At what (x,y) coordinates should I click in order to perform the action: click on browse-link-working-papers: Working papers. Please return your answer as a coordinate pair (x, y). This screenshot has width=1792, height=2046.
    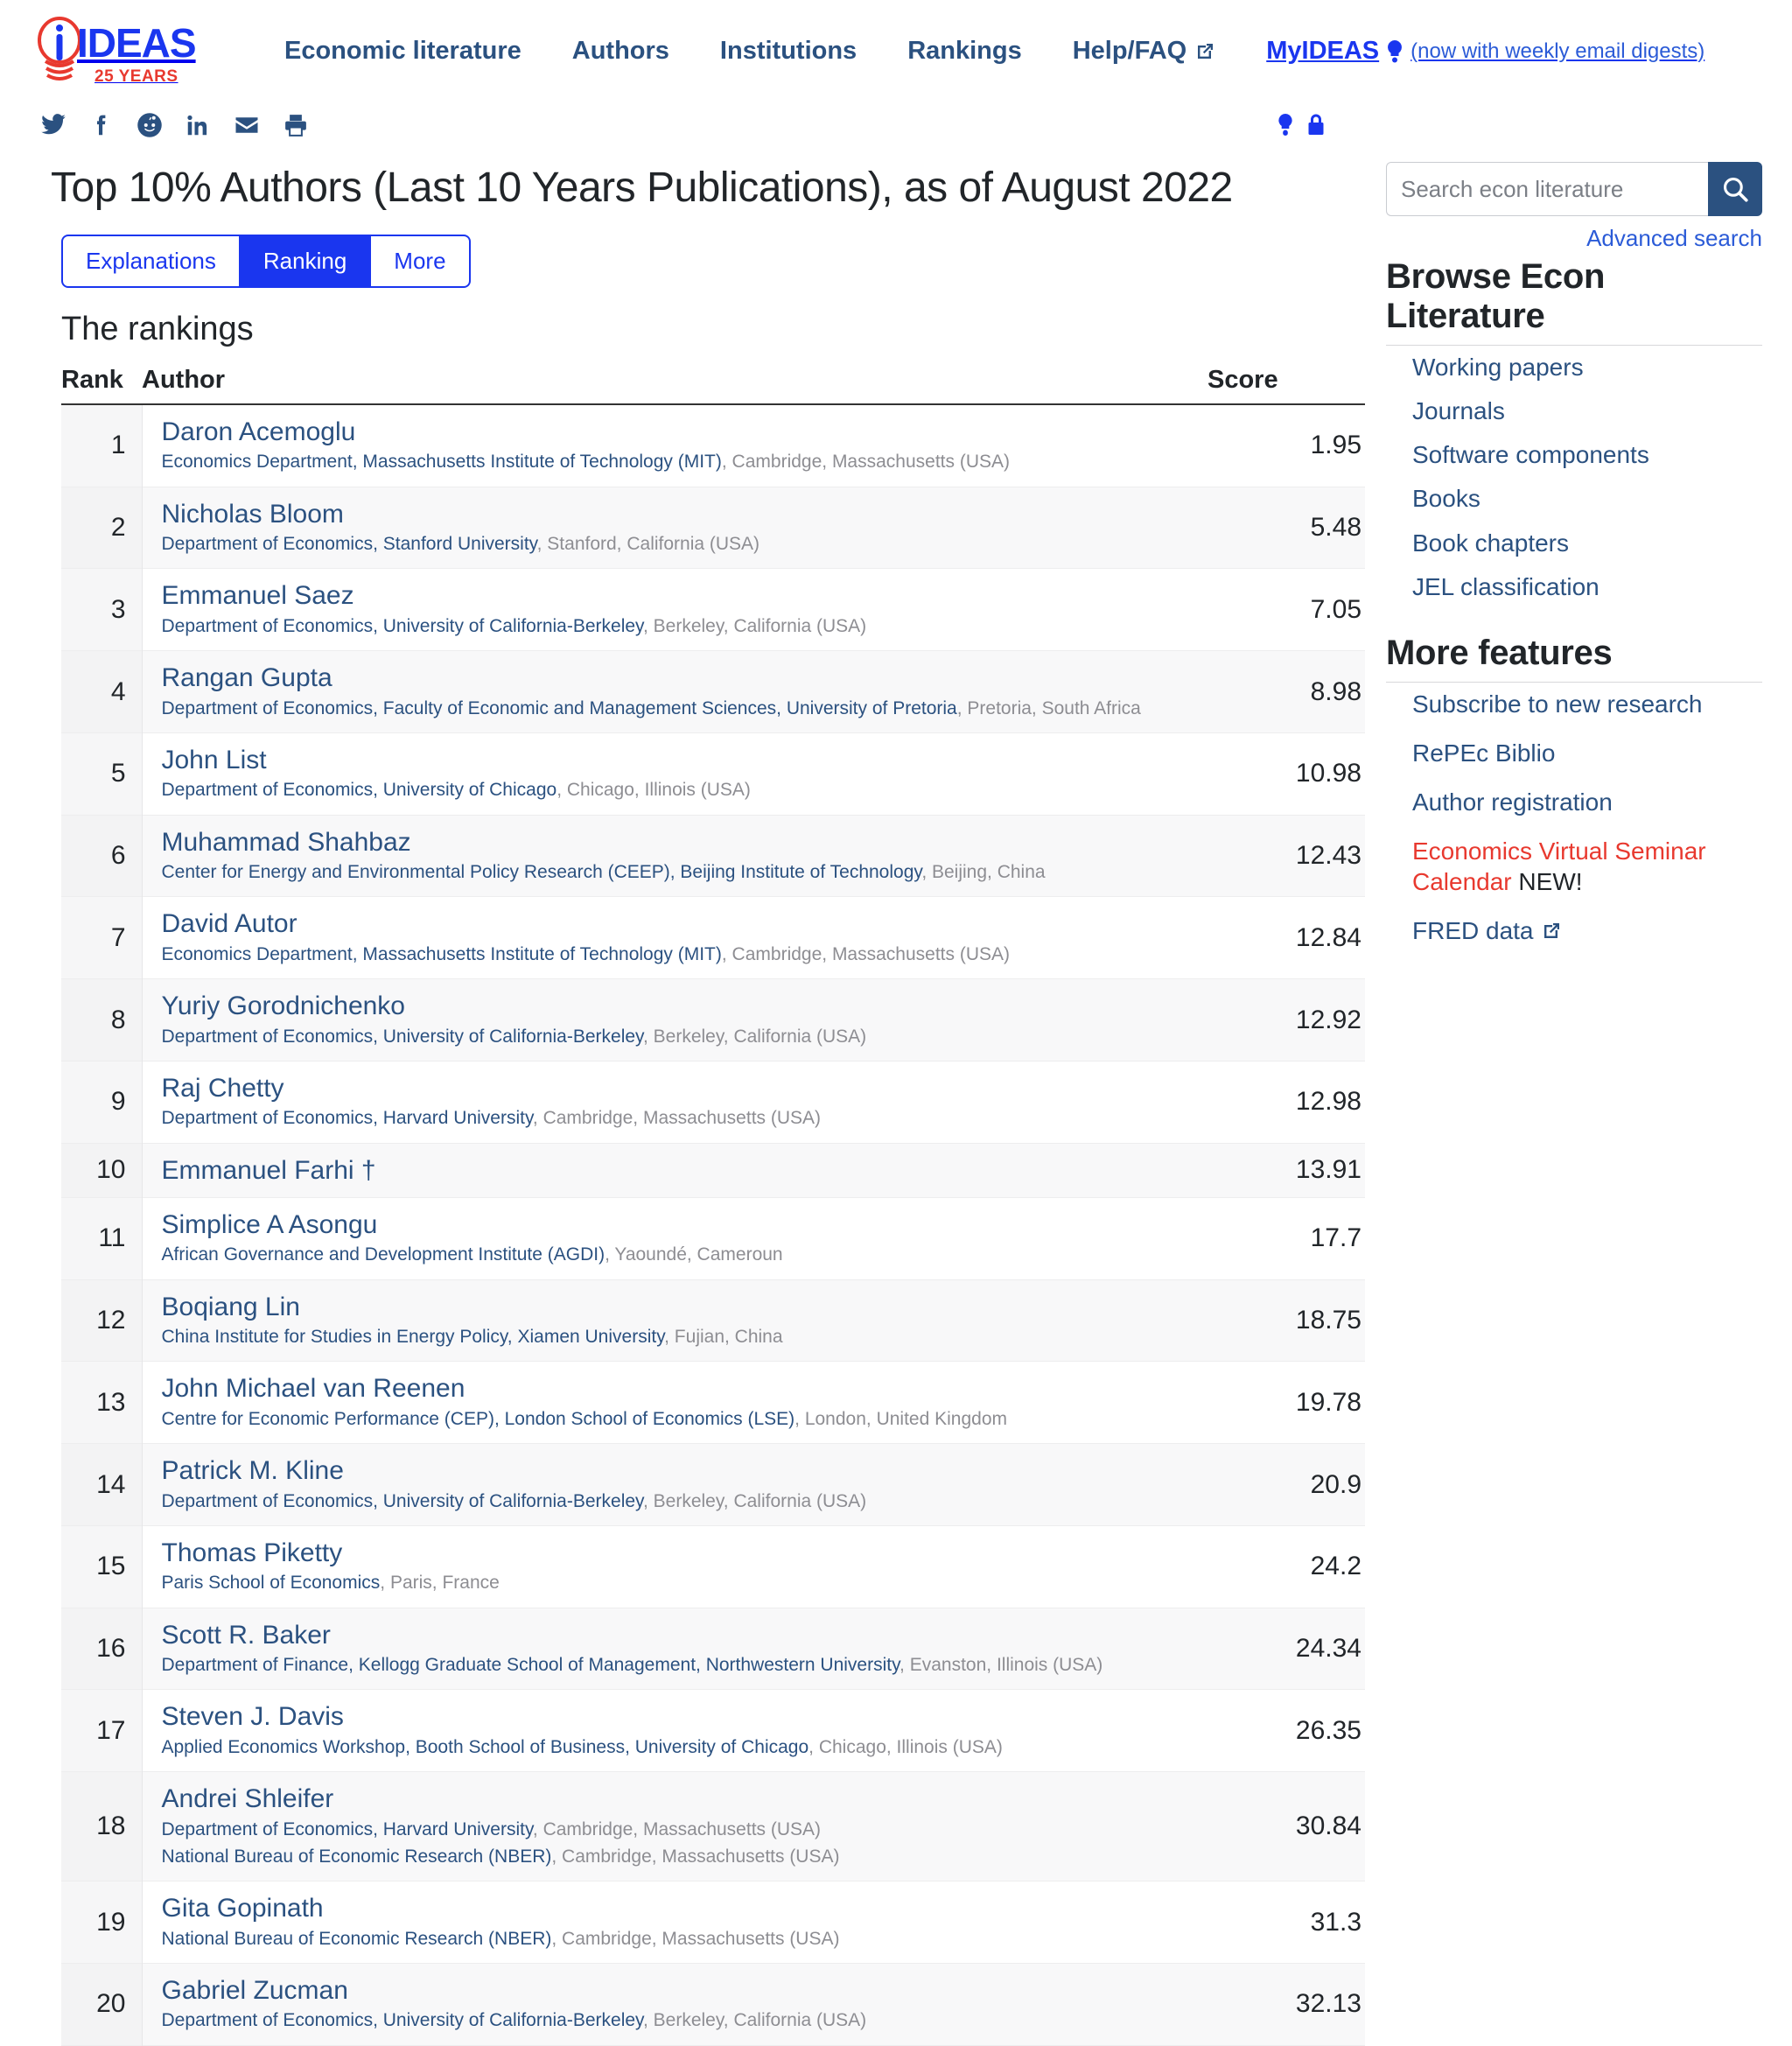
    Looking at the image, I should click on (1498, 368).